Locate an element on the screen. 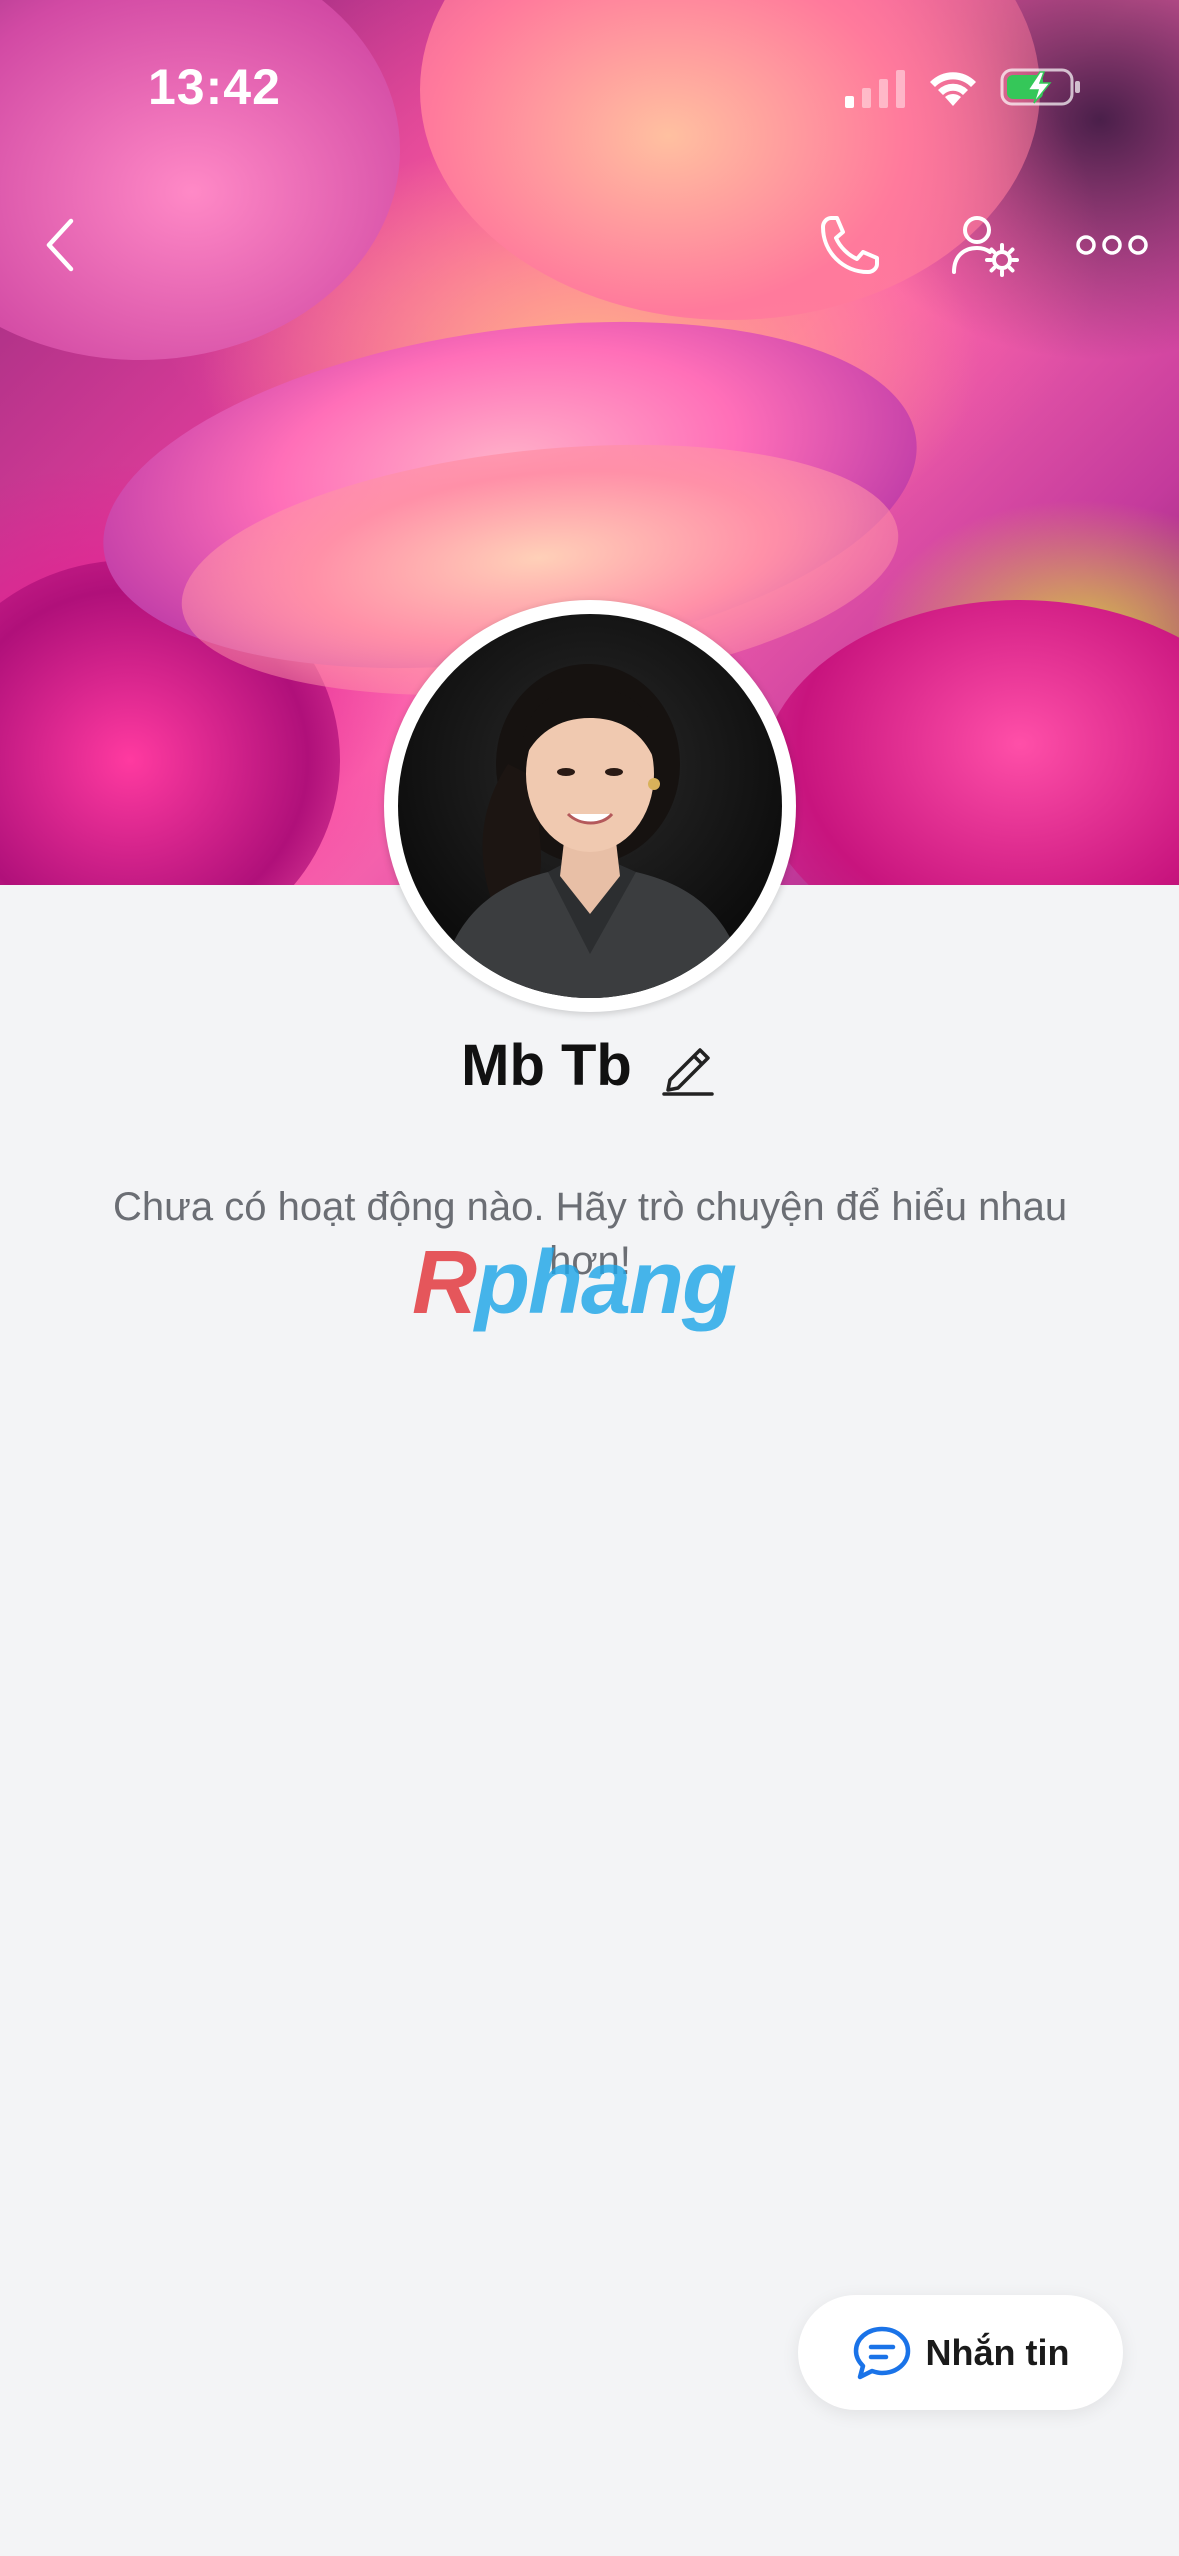 The image size is (1179, 2556). avatar is located at coordinates (590, 806).